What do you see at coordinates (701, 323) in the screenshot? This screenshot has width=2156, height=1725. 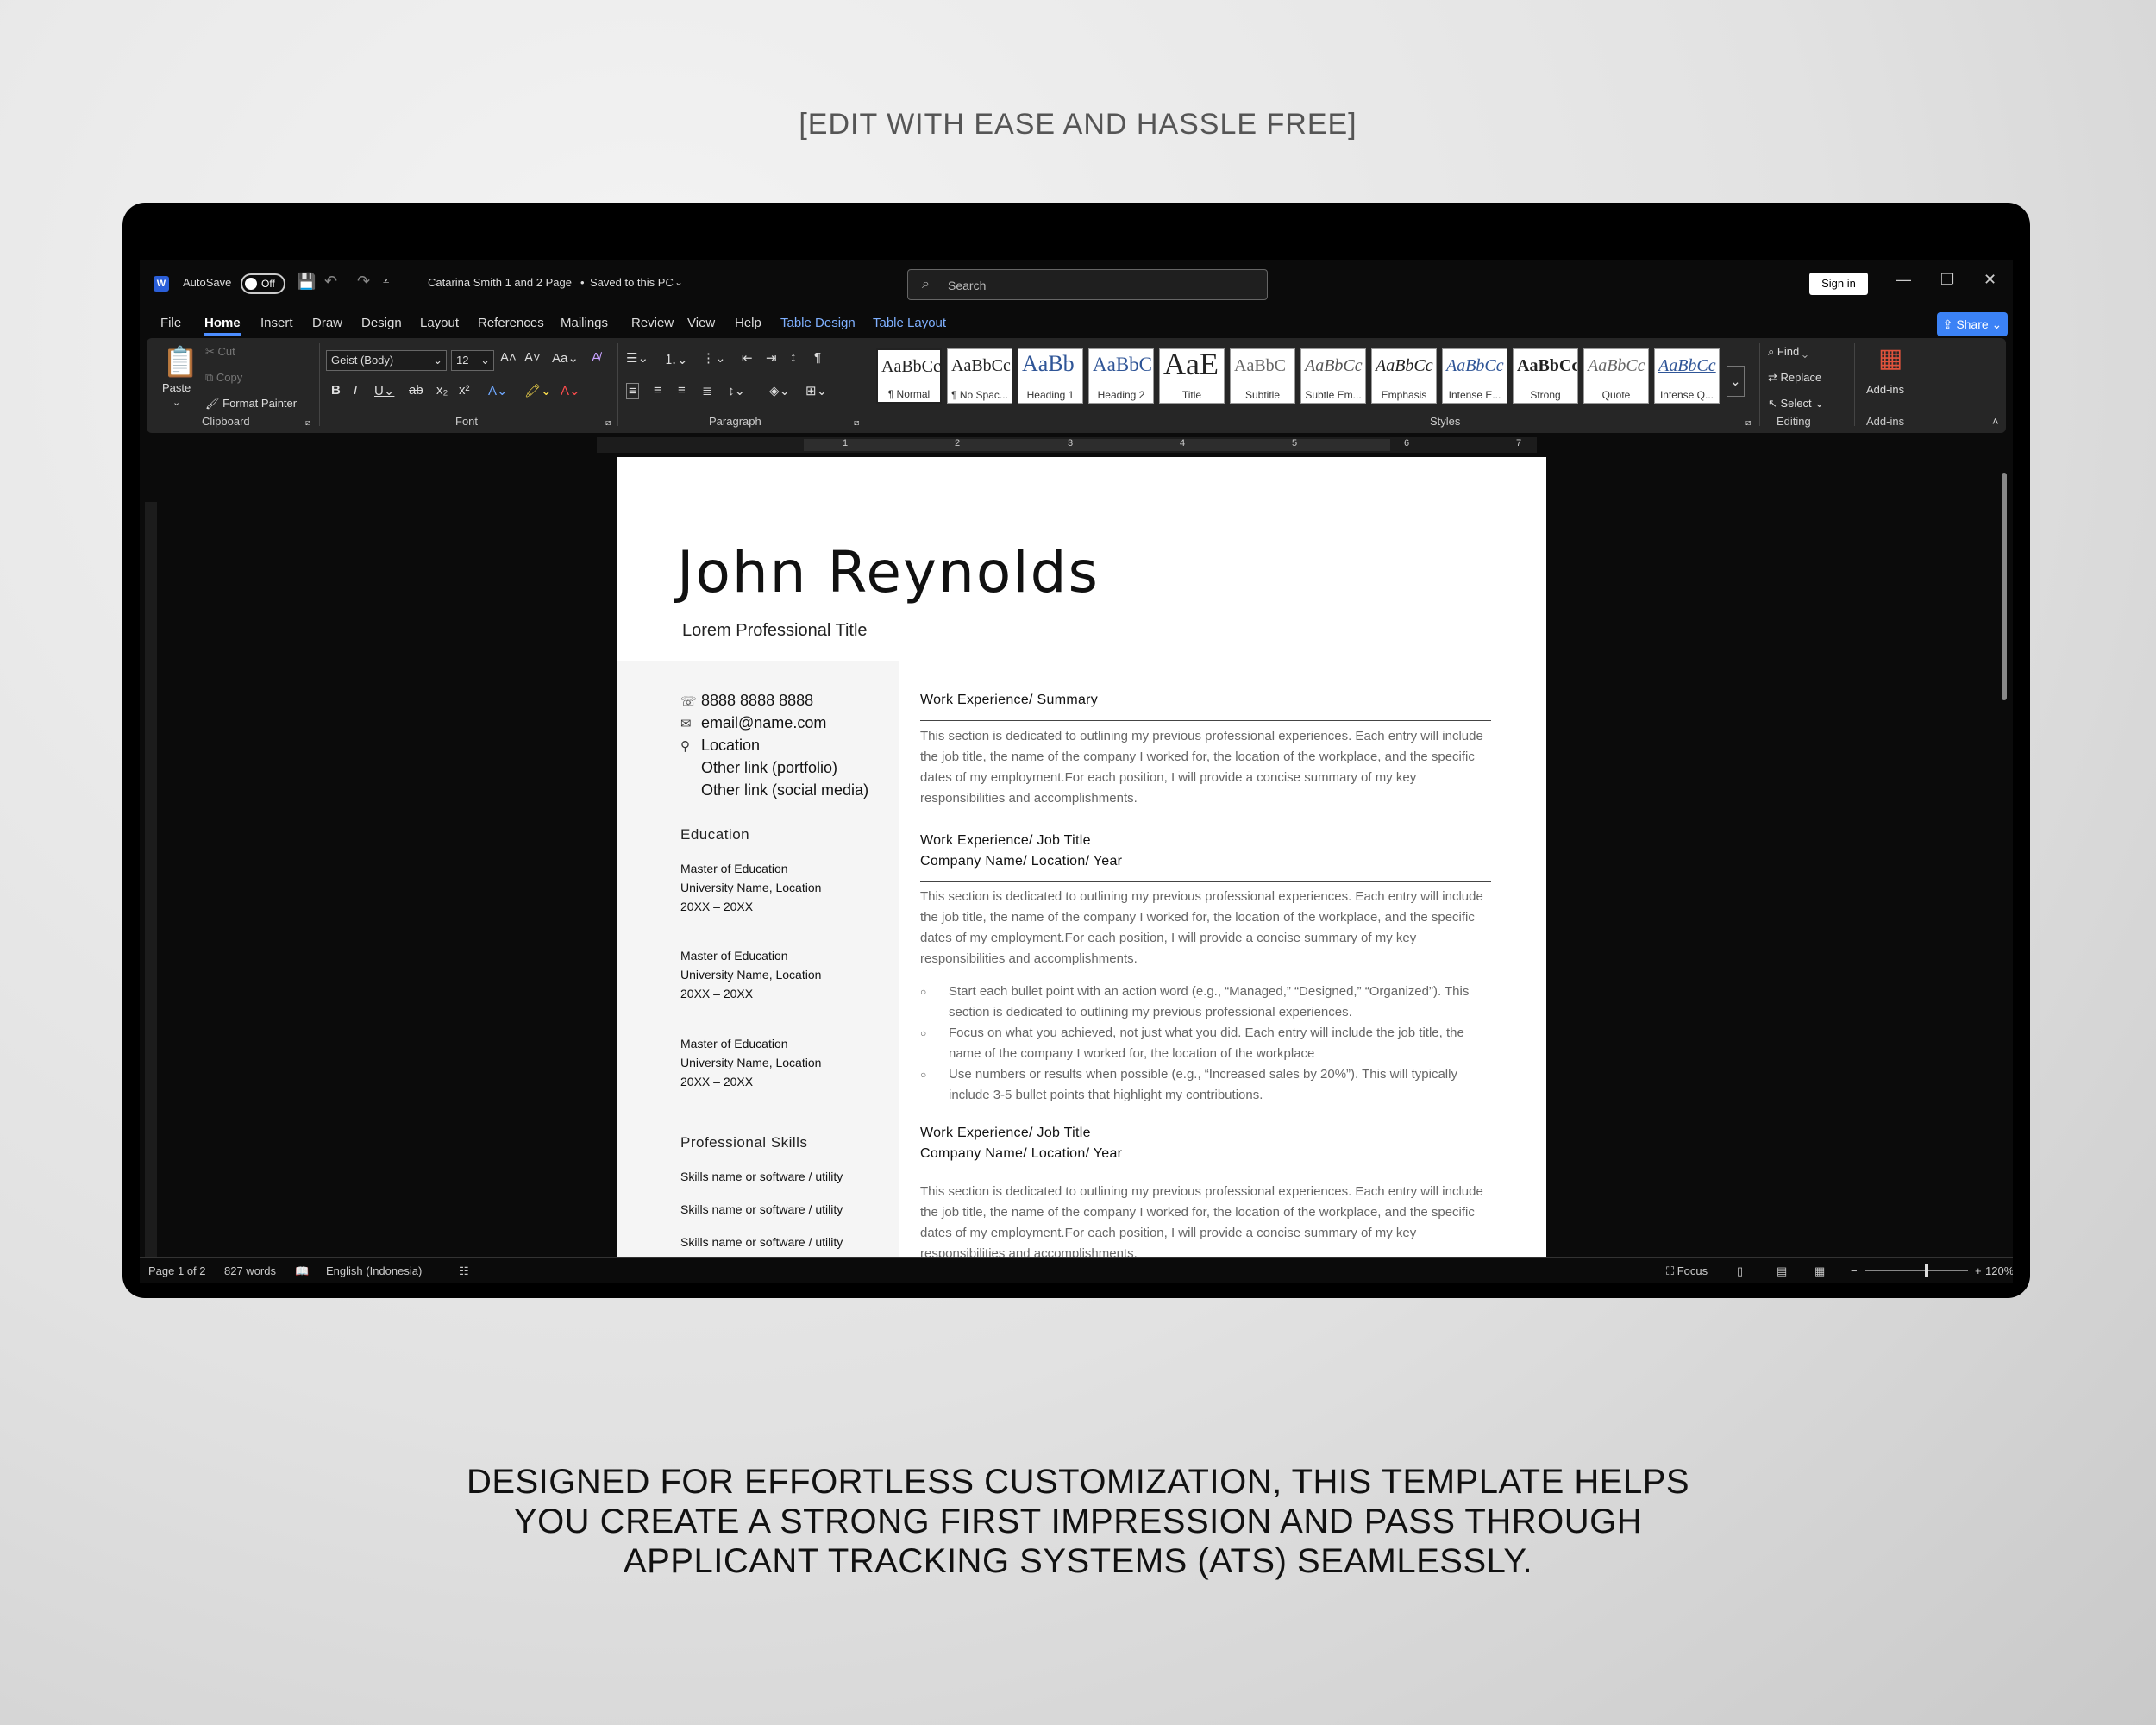 I see `tab-view: View` at bounding box center [701, 323].